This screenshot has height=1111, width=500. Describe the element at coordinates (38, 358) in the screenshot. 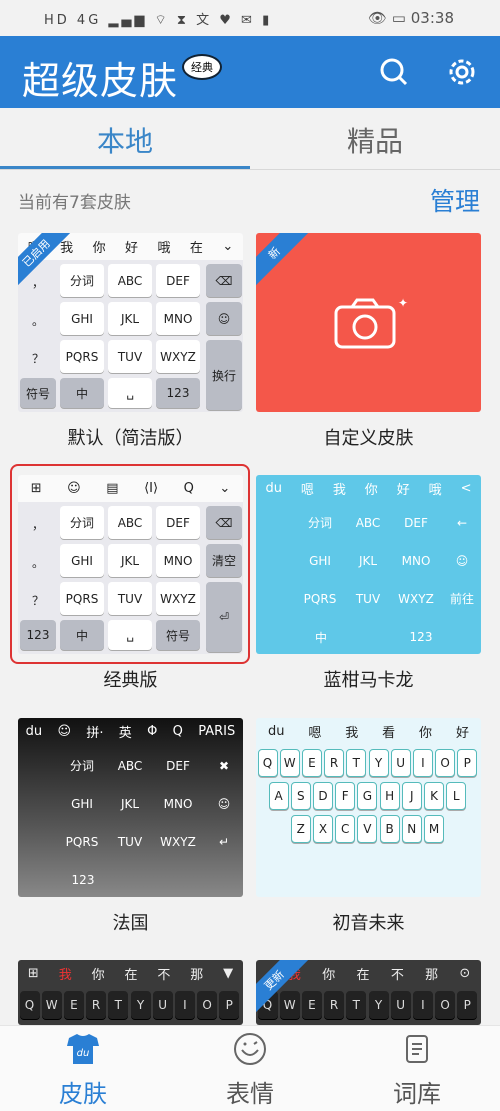

I see `key: ？` at that location.